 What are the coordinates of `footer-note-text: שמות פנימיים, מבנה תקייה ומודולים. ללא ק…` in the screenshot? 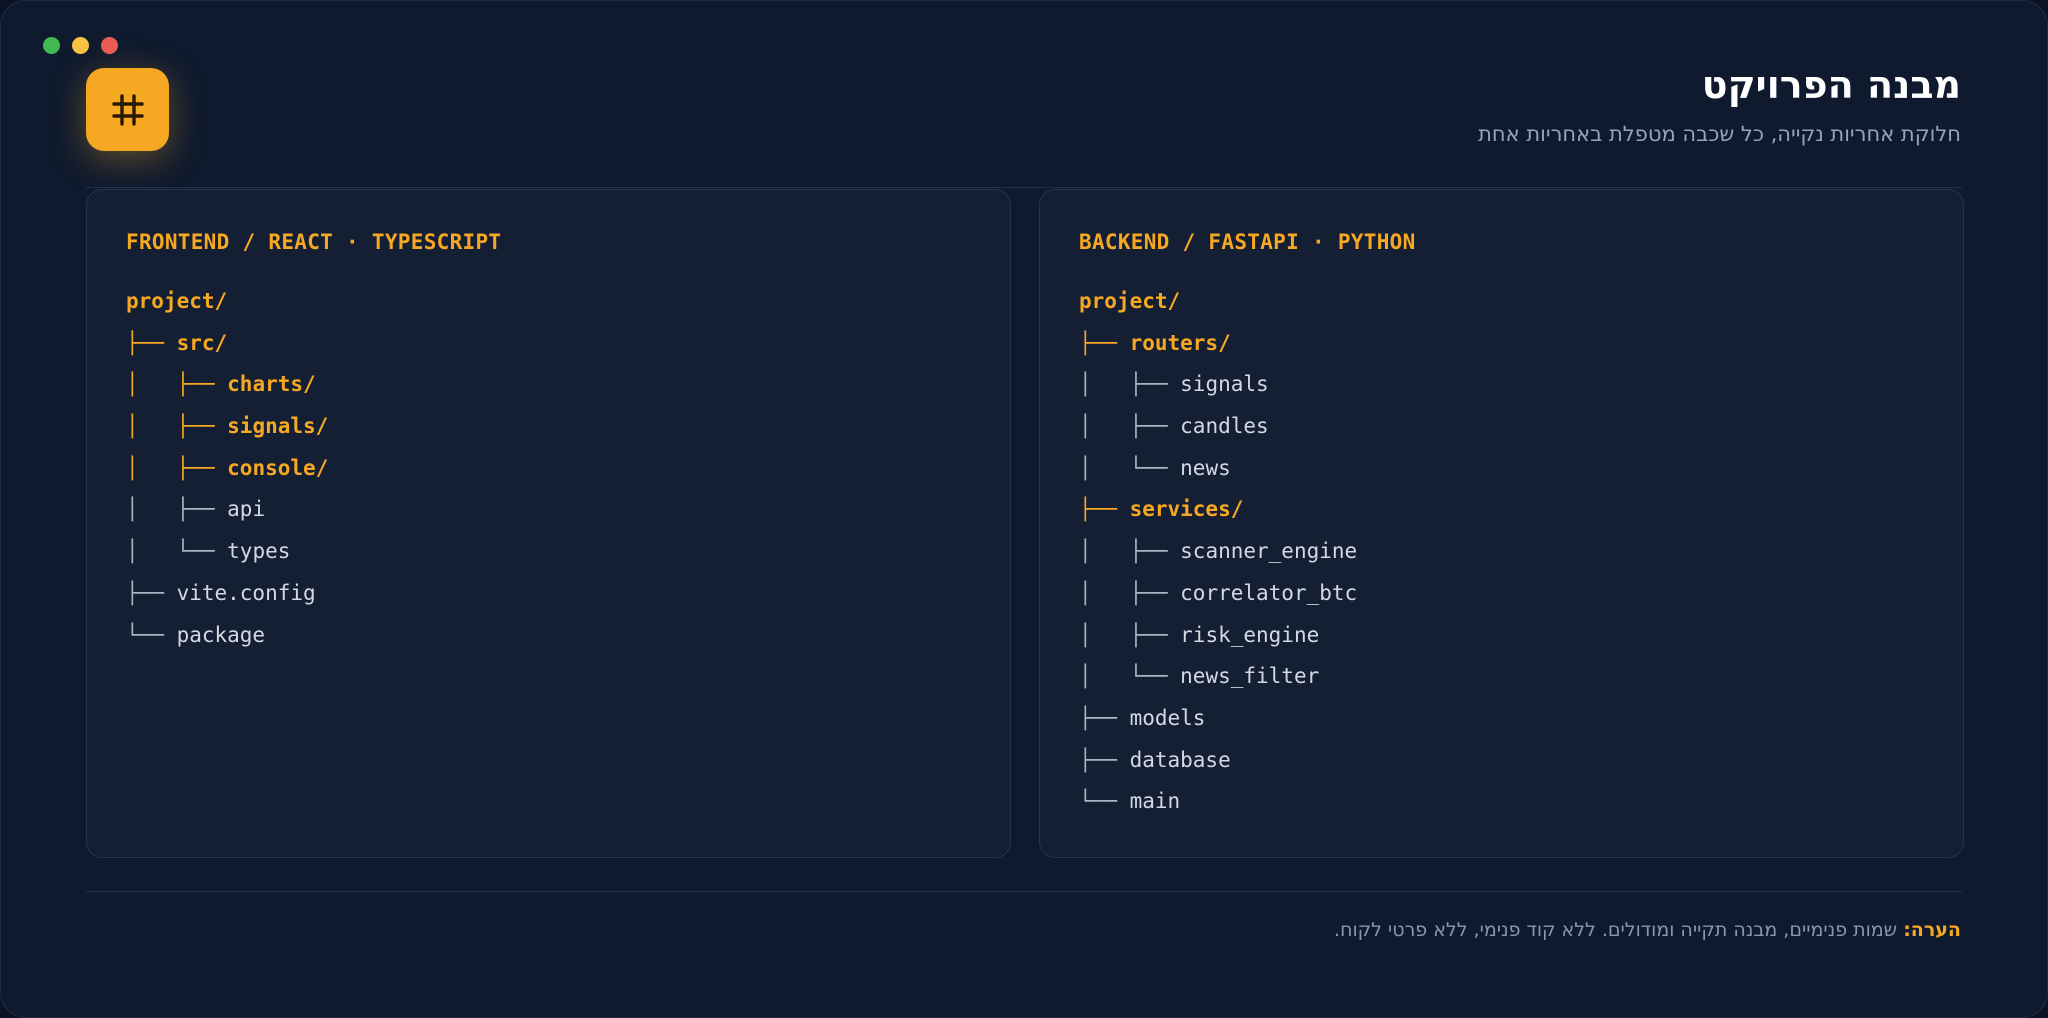 It's located at (1619, 930).